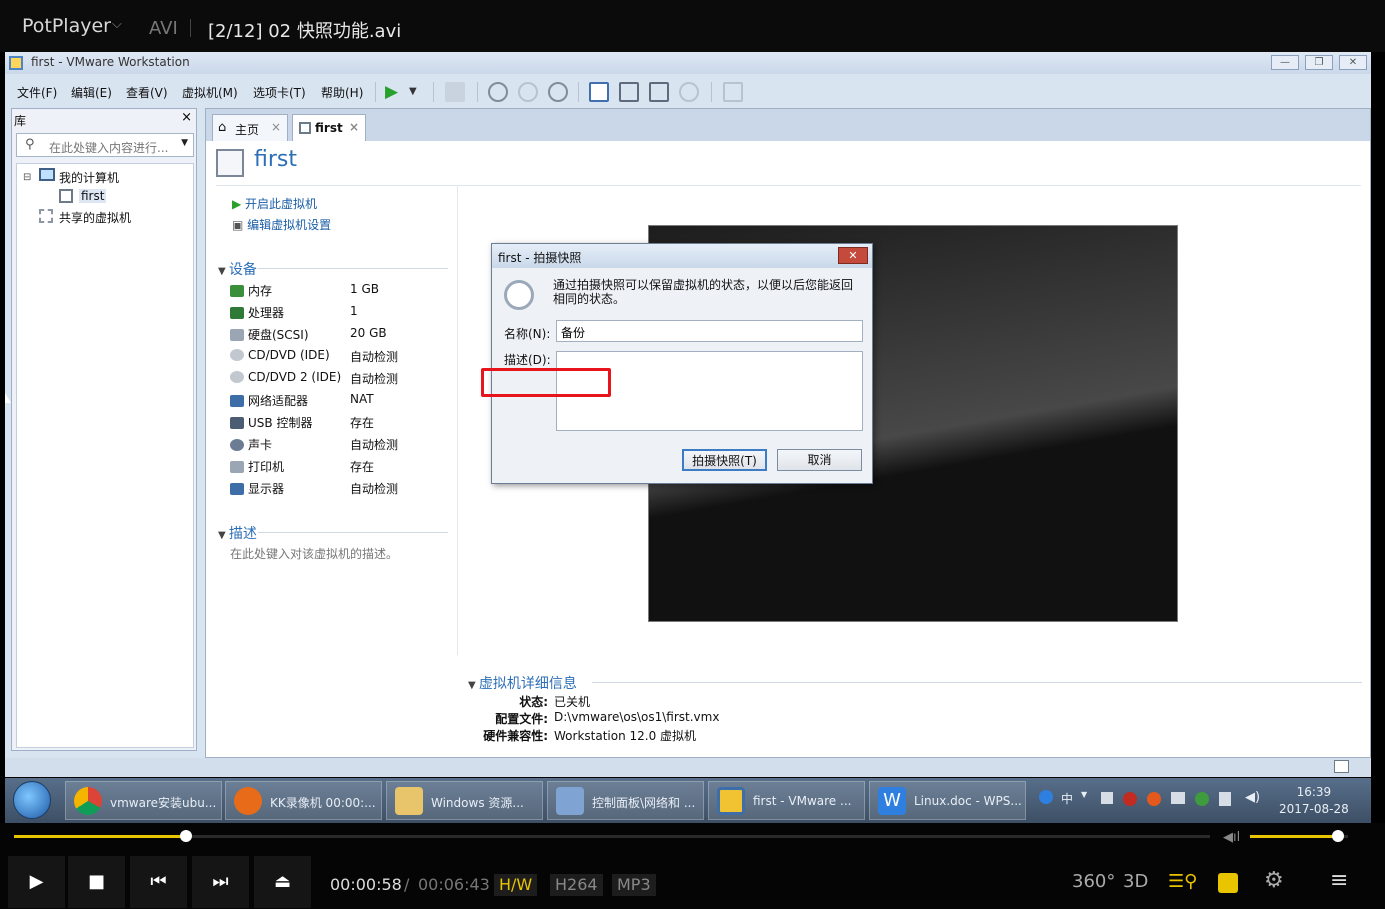 This screenshot has height=909, width=1385. Describe the element at coordinates (918, 683) in the screenshot. I see `details-section-header: ▼ 虚拟机详细信息` at that location.